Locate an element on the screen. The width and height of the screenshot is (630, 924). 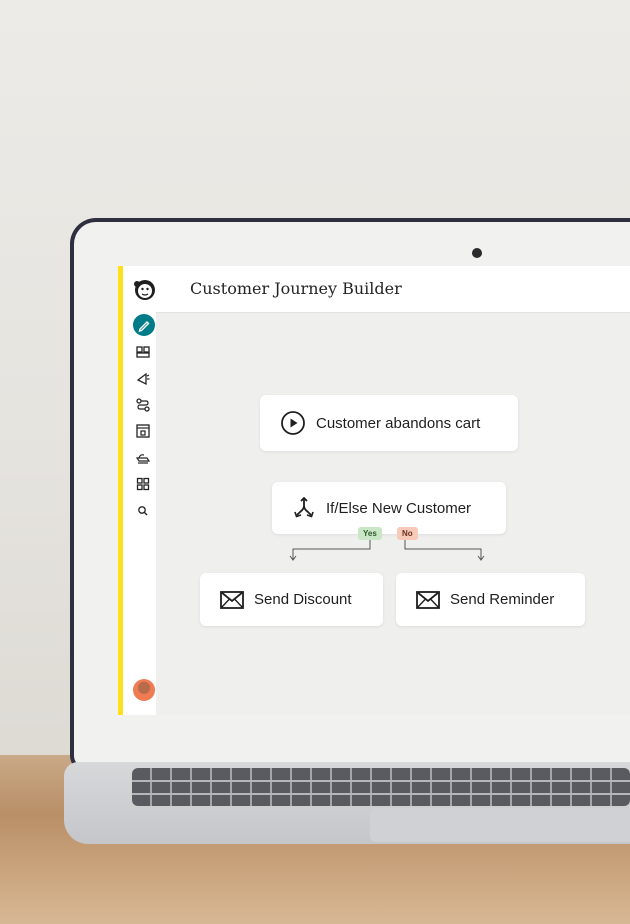
page-title: Customer Journey Builder is located at coordinates (296, 288).